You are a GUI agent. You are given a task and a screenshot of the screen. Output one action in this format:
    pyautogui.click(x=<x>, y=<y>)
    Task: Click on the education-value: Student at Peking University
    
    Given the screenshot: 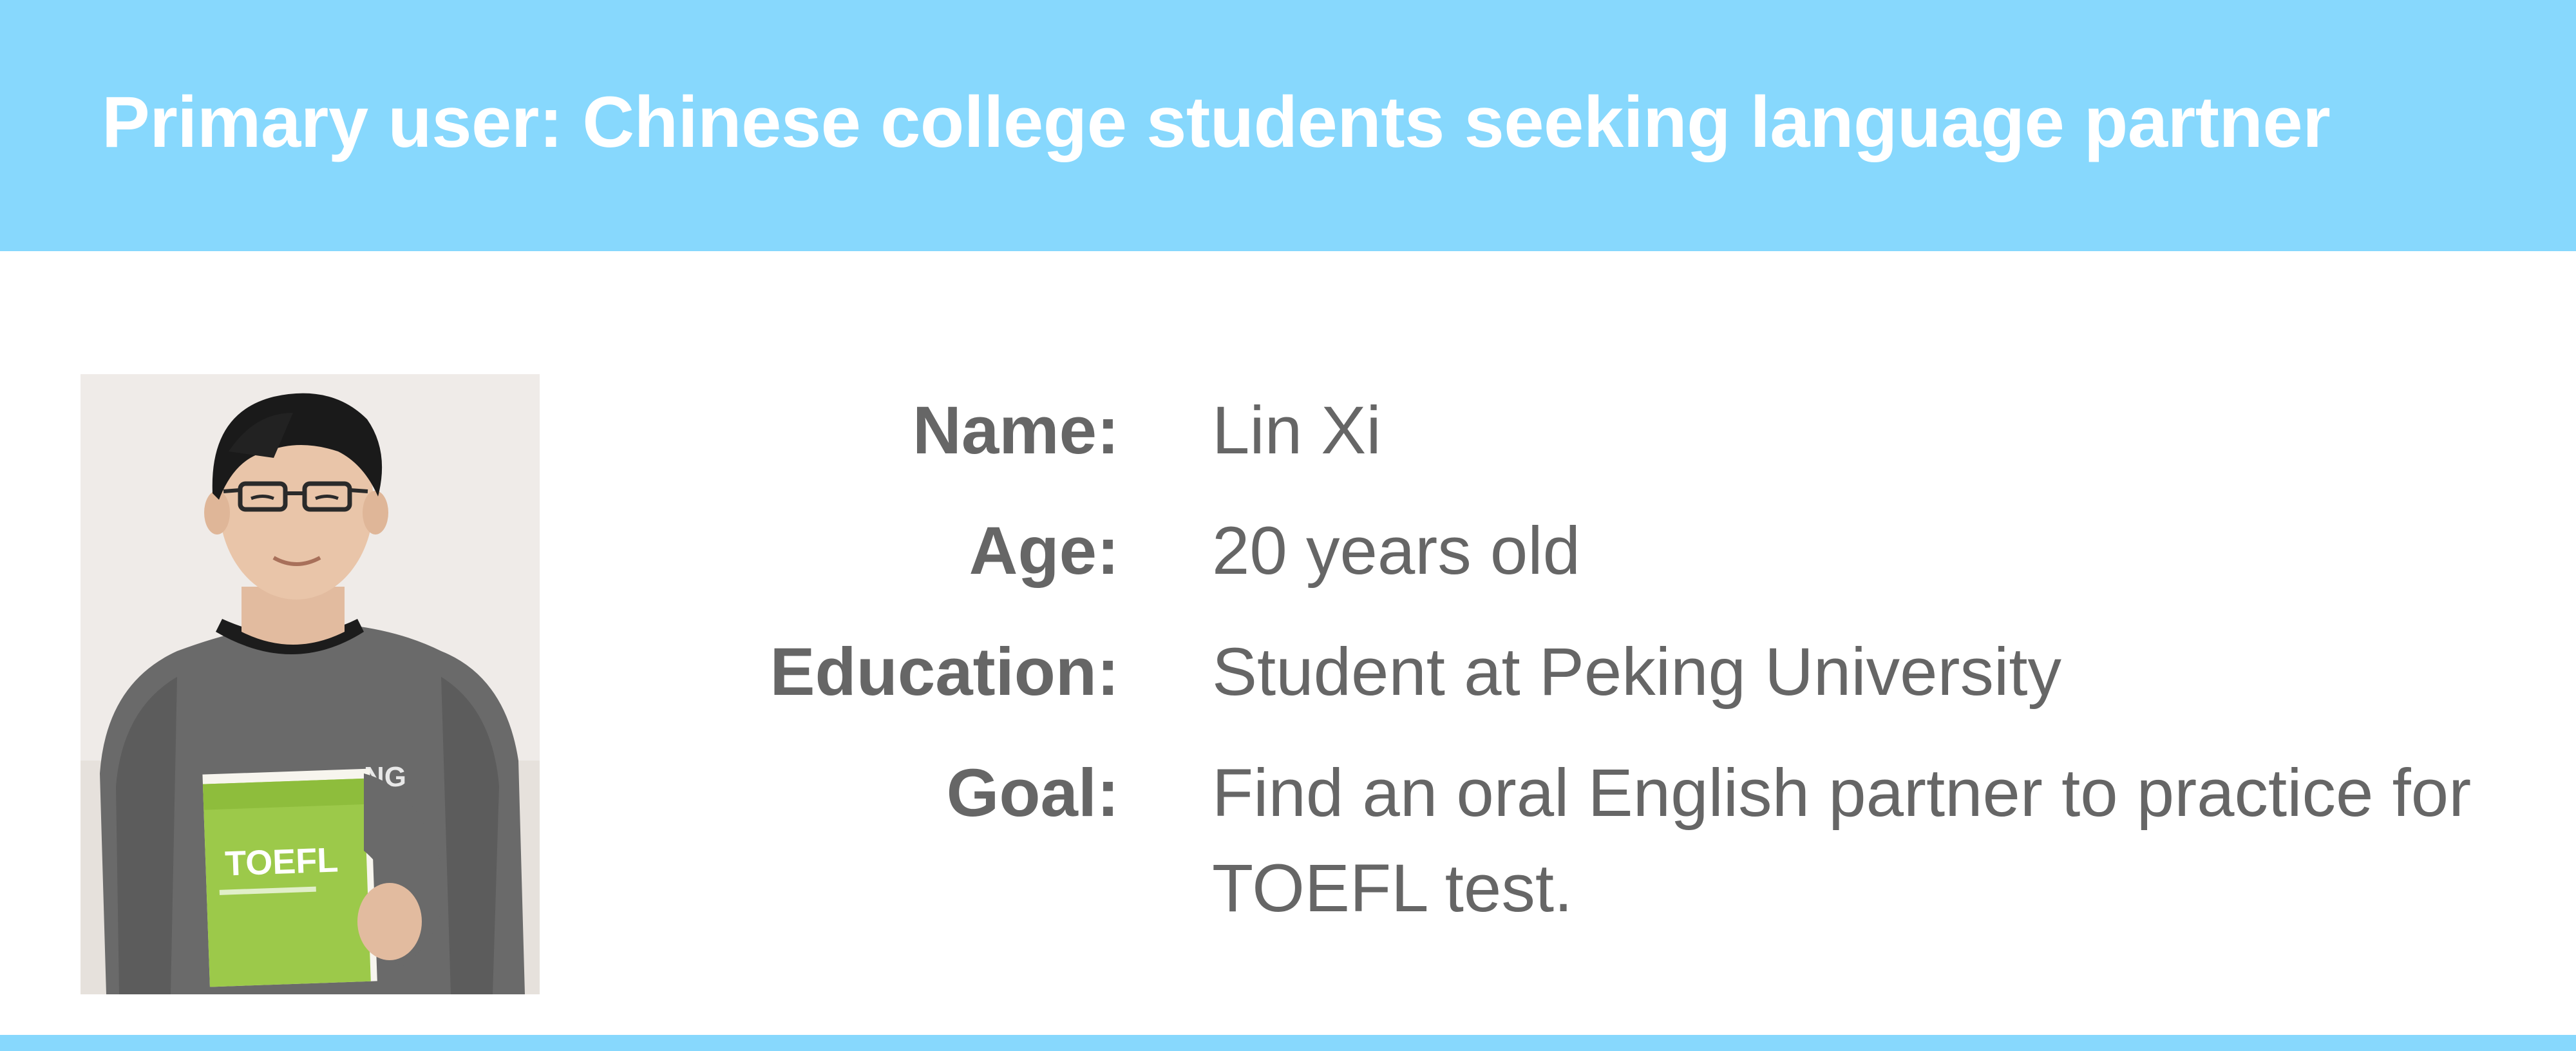 What is the action you would take?
    pyautogui.click(x=1637, y=672)
    